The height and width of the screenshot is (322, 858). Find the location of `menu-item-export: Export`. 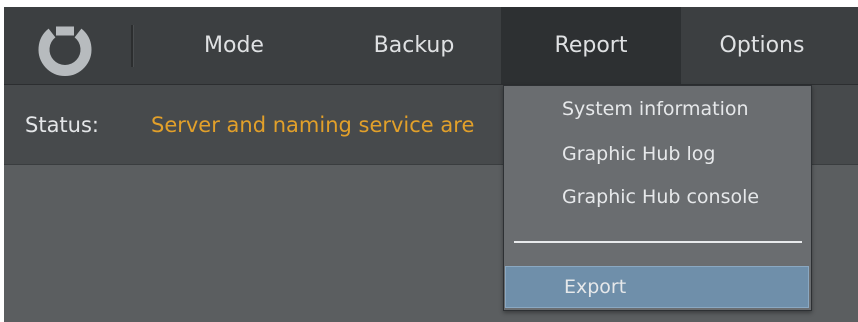

menu-item-export: Export is located at coordinates (657, 287).